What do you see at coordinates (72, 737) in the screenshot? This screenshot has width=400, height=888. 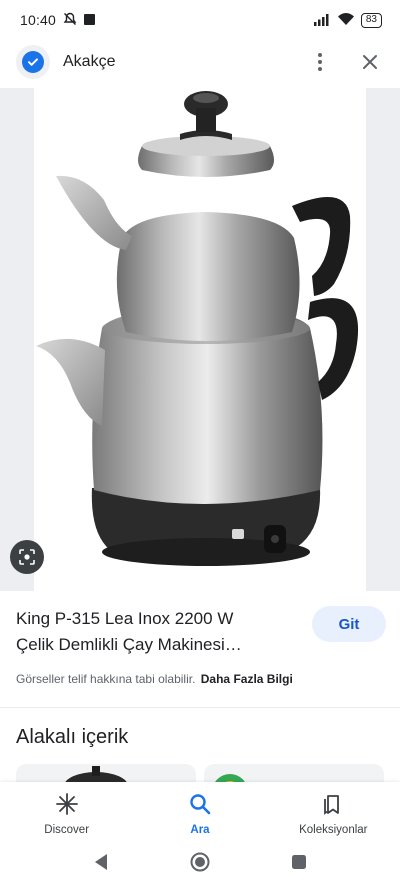 I see `related-content-heading: Alakalı içerik` at bounding box center [72, 737].